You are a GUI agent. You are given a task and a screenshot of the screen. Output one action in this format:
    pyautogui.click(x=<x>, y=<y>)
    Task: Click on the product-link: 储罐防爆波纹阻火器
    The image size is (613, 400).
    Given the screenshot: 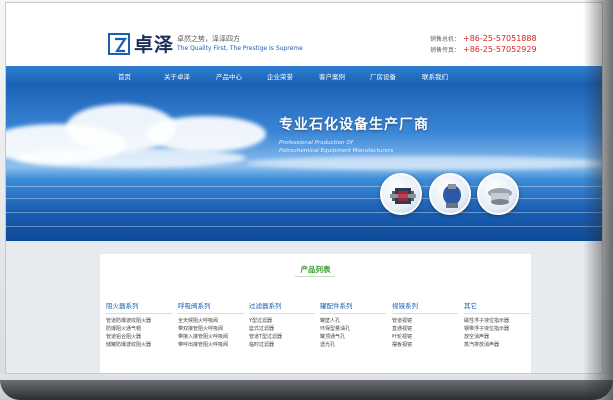 What is the action you would take?
    pyautogui.click(x=139, y=345)
    